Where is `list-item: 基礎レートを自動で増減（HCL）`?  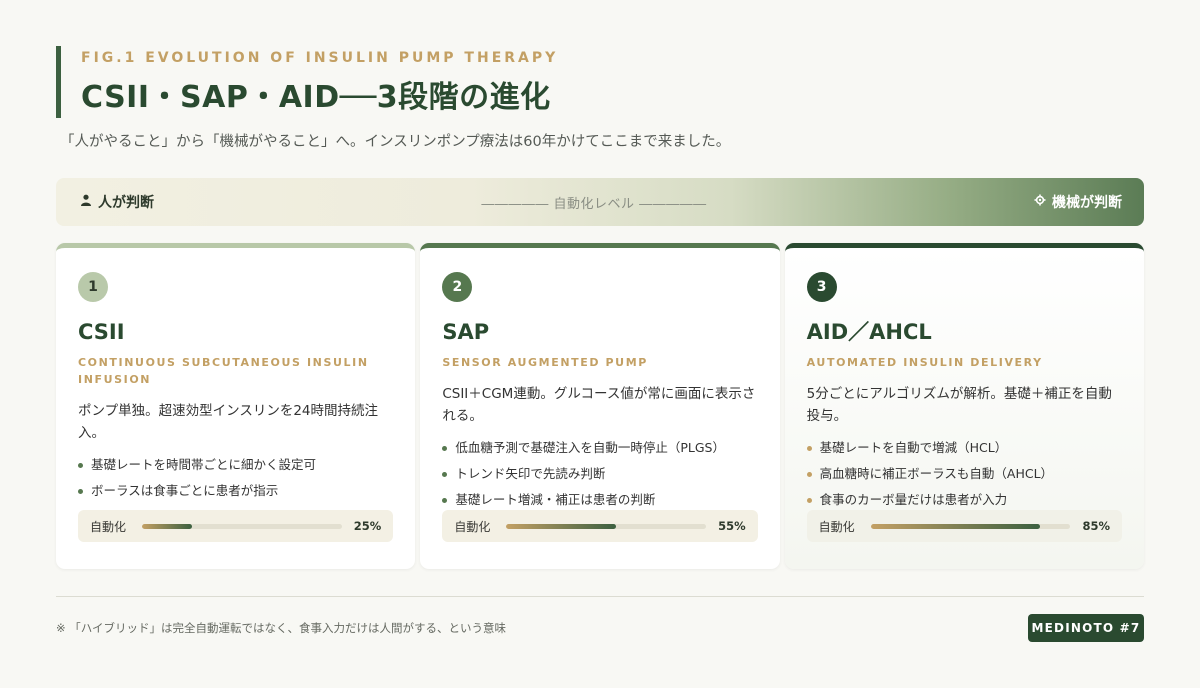 list-item: 基礎レートを自動で増減（HCL） is located at coordinates (964, 448).